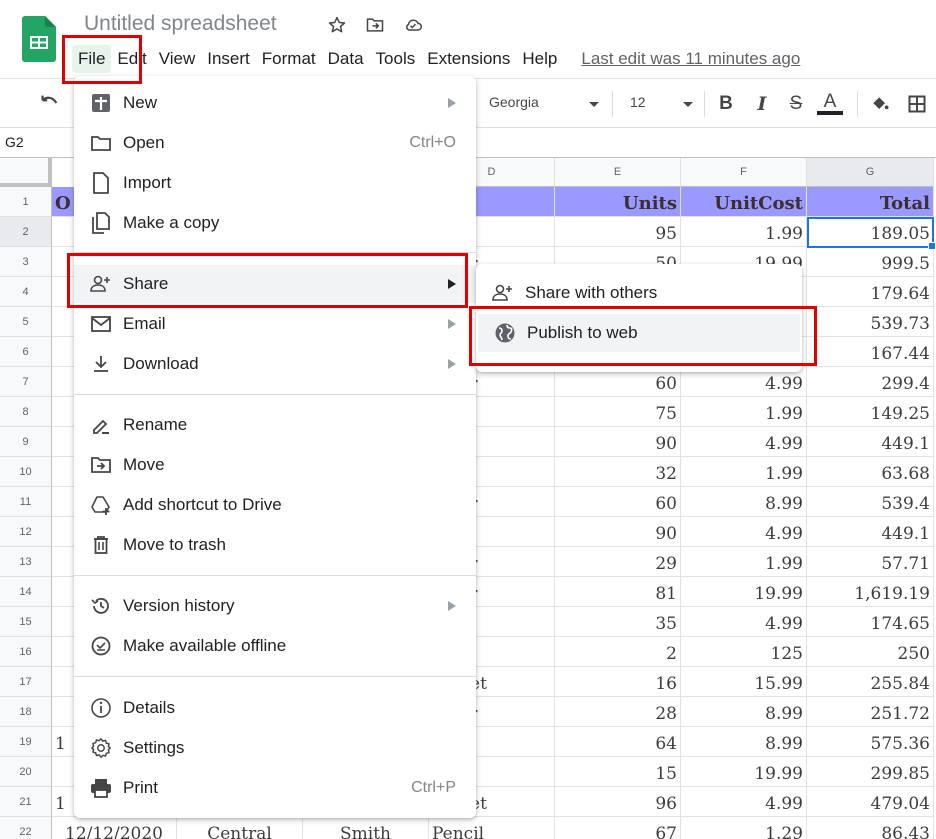 Image resolution: width=936 pixels, height=839 pixels. What do you see at coordinates (26, 322) in the screenshot?
I see `row-header: 5` at bounding box center [26, 322].